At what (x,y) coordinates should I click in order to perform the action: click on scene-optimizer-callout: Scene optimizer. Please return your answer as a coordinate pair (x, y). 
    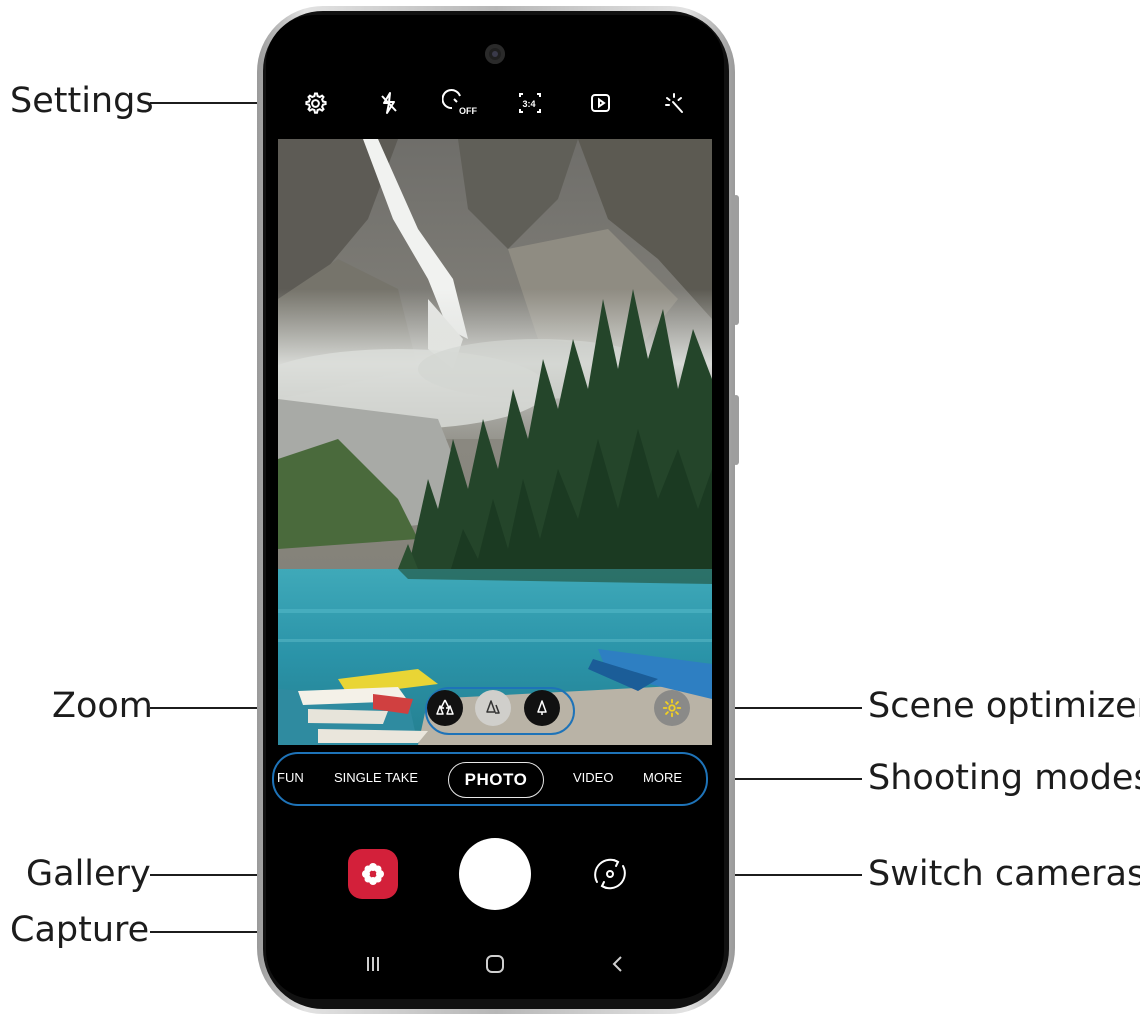
    Looking at the image, I should click on (1004, 706).